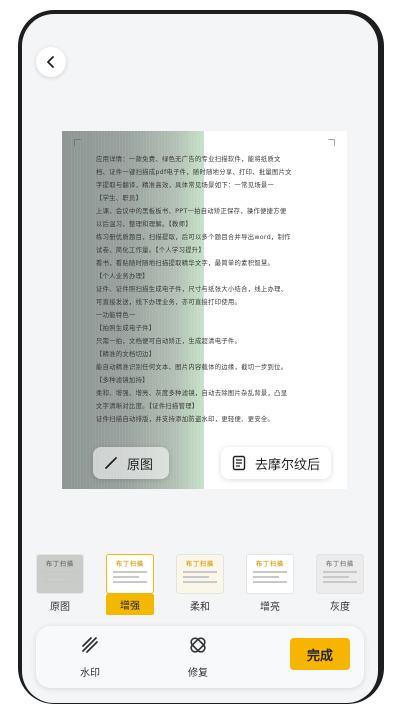  What do you see at coordinates (90, 673) in the screenshot?
I see `watermark-label: 水印` at bounding box center [90, 673].